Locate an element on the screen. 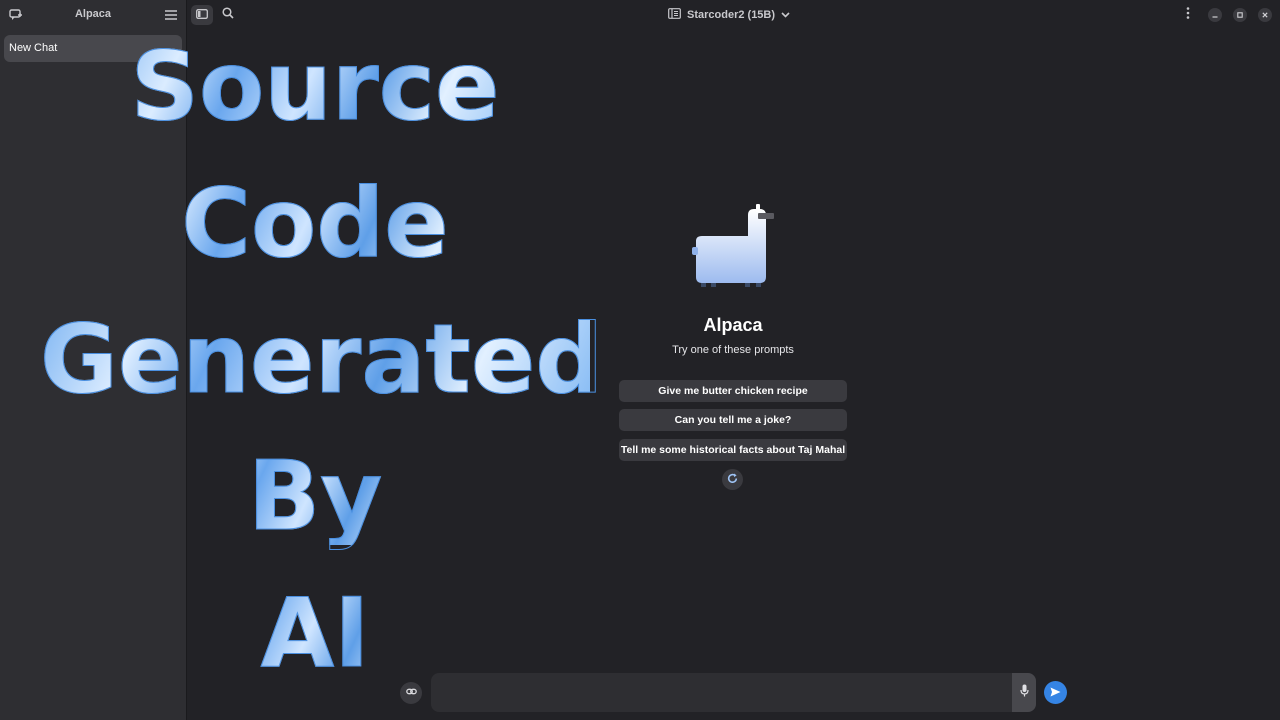 The width and height of the screenshot is (1280, 720). search-icon is located at coordinates (228, 15).